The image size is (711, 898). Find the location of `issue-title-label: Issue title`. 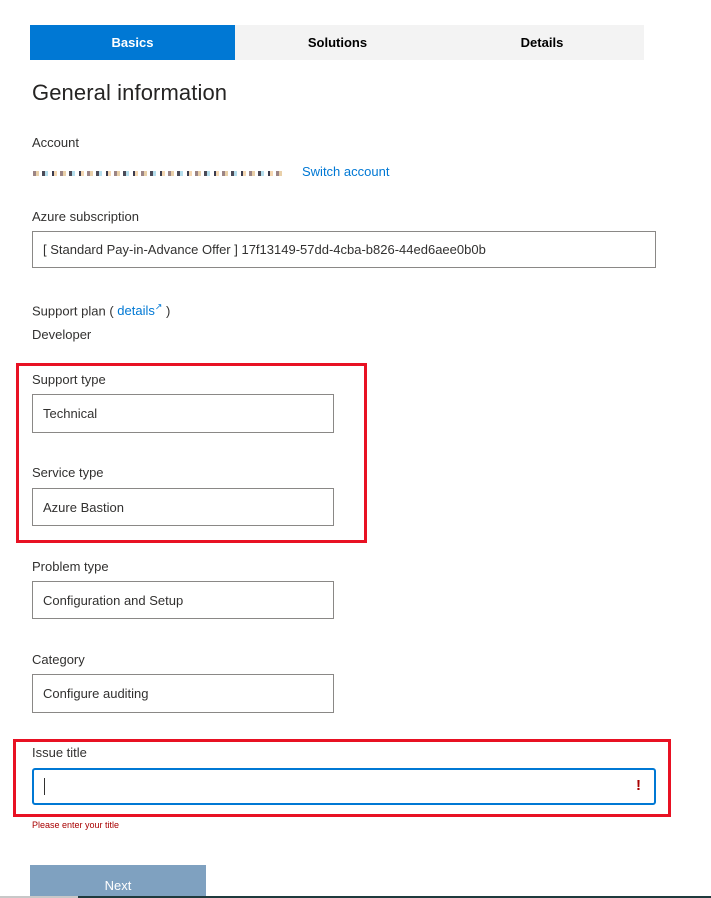

issue-title-label: Issue title is located at coordinates (59, 752).